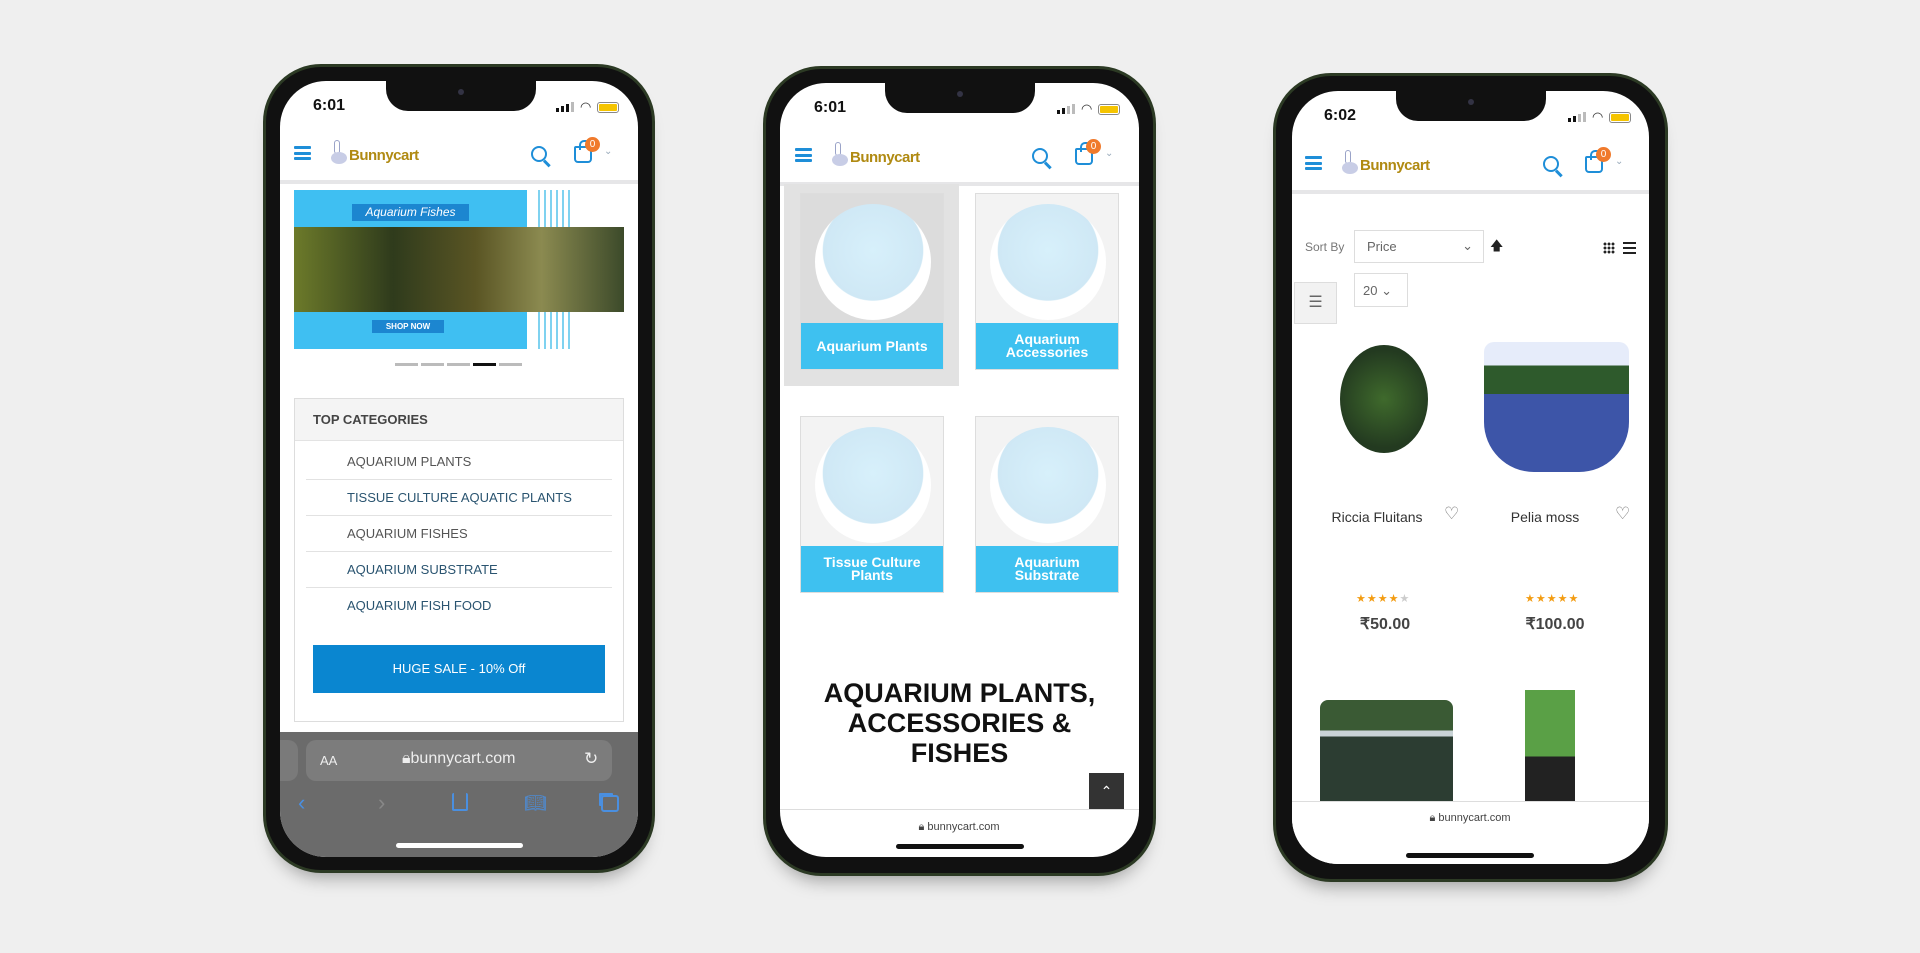  I want to click on grid-view-icon, so click(1609, 248).